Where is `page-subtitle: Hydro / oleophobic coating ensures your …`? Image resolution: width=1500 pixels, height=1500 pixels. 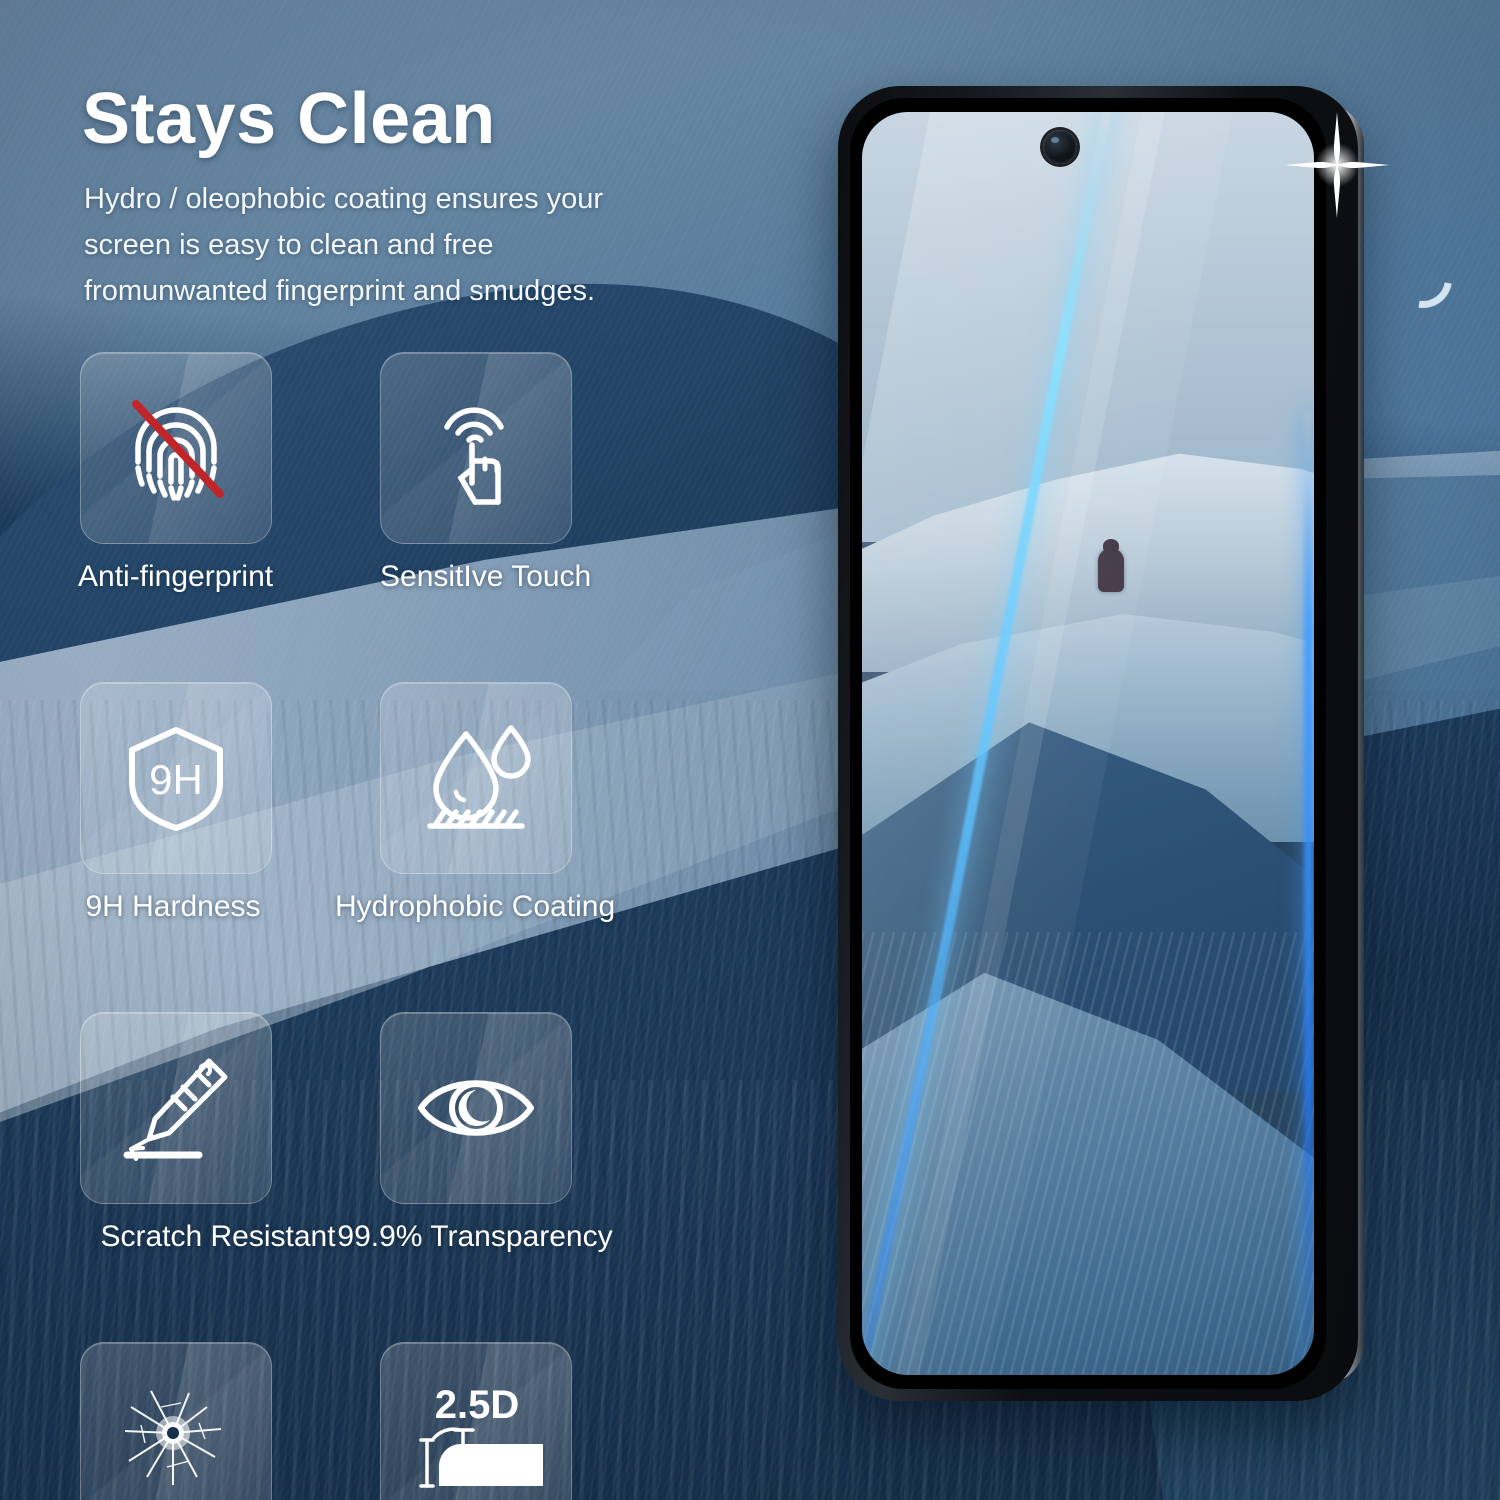 page-subtitle: Hydro / oleophobic coating ensures your … is located at coordinates (344, 245).